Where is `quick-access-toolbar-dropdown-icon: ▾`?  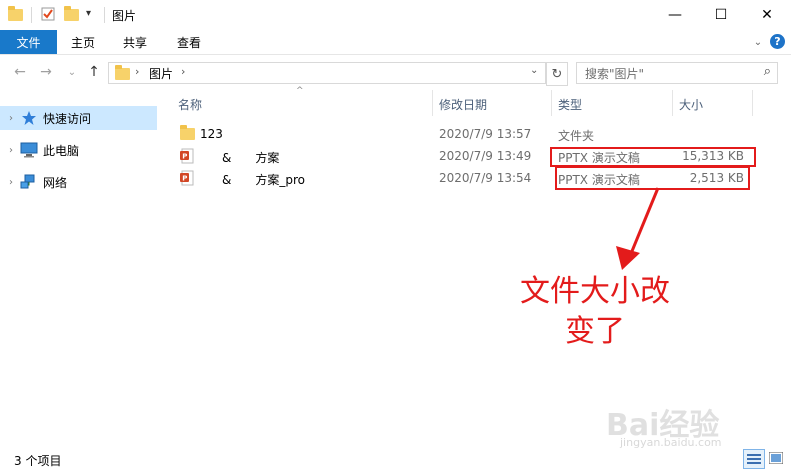
quick-access-toolbar-dropdown-icon: ▾ is located at coordinates (88, 13).